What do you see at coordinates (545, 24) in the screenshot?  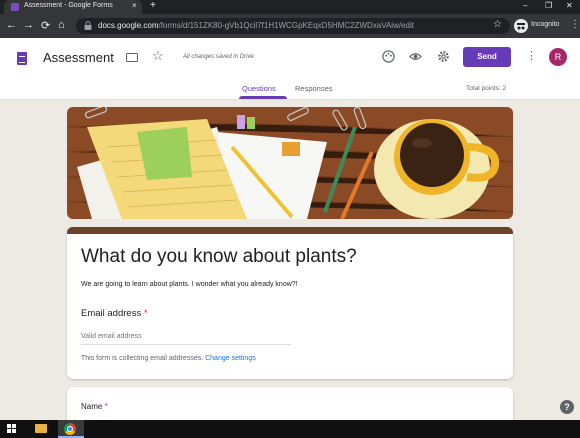 I see `incognito-label: Incognito` at bounding box center [545, 24].